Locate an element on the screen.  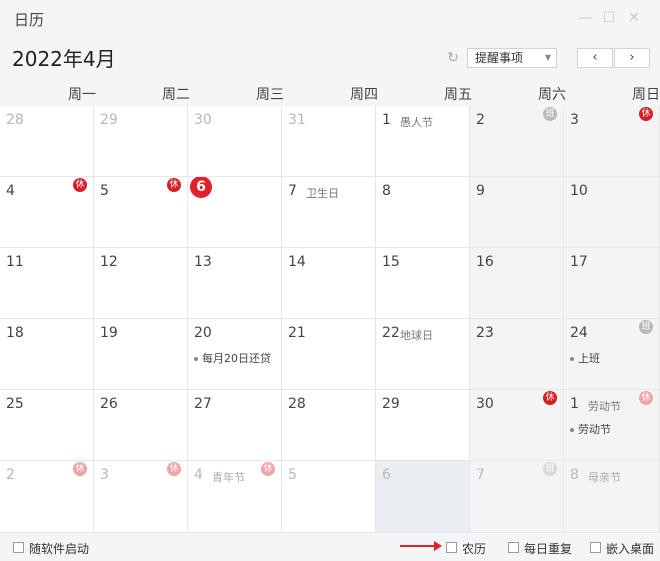
day-number: 10 is located at coordinates (579, 191).